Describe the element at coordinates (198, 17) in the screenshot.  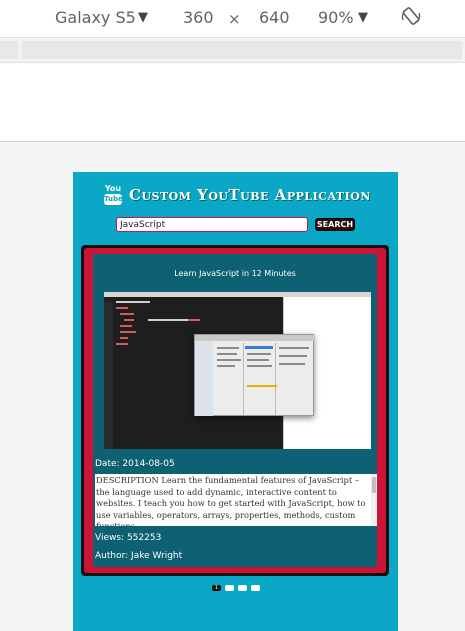
I see `viewport-width-field: 360` at that location.